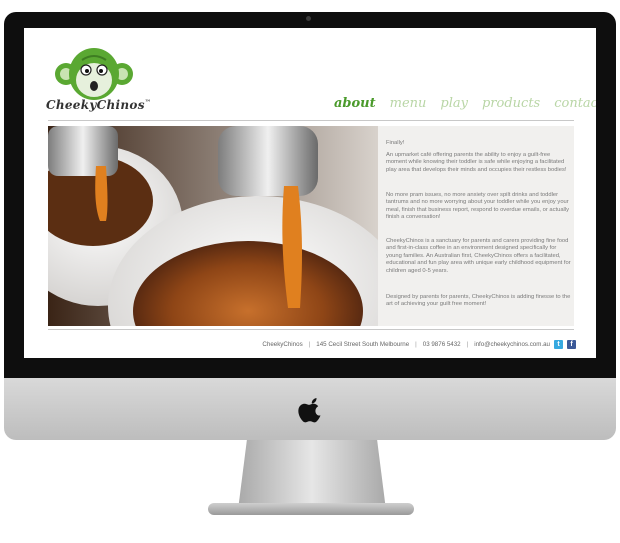 The image size is (620, 543). What do you see at coordinates (312, 475) in the screenshot?
I see `monitor-stand` at bounding box center [312, 475].